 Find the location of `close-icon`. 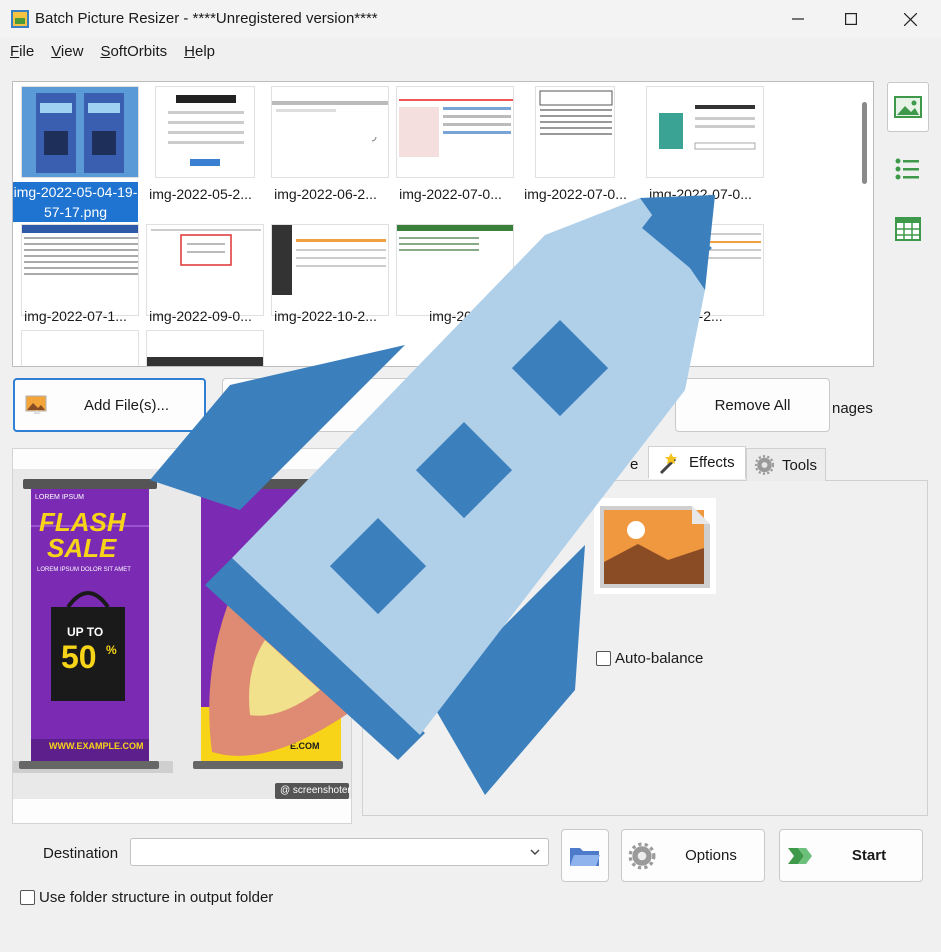

close-icon is located at coordinates (910, 19).